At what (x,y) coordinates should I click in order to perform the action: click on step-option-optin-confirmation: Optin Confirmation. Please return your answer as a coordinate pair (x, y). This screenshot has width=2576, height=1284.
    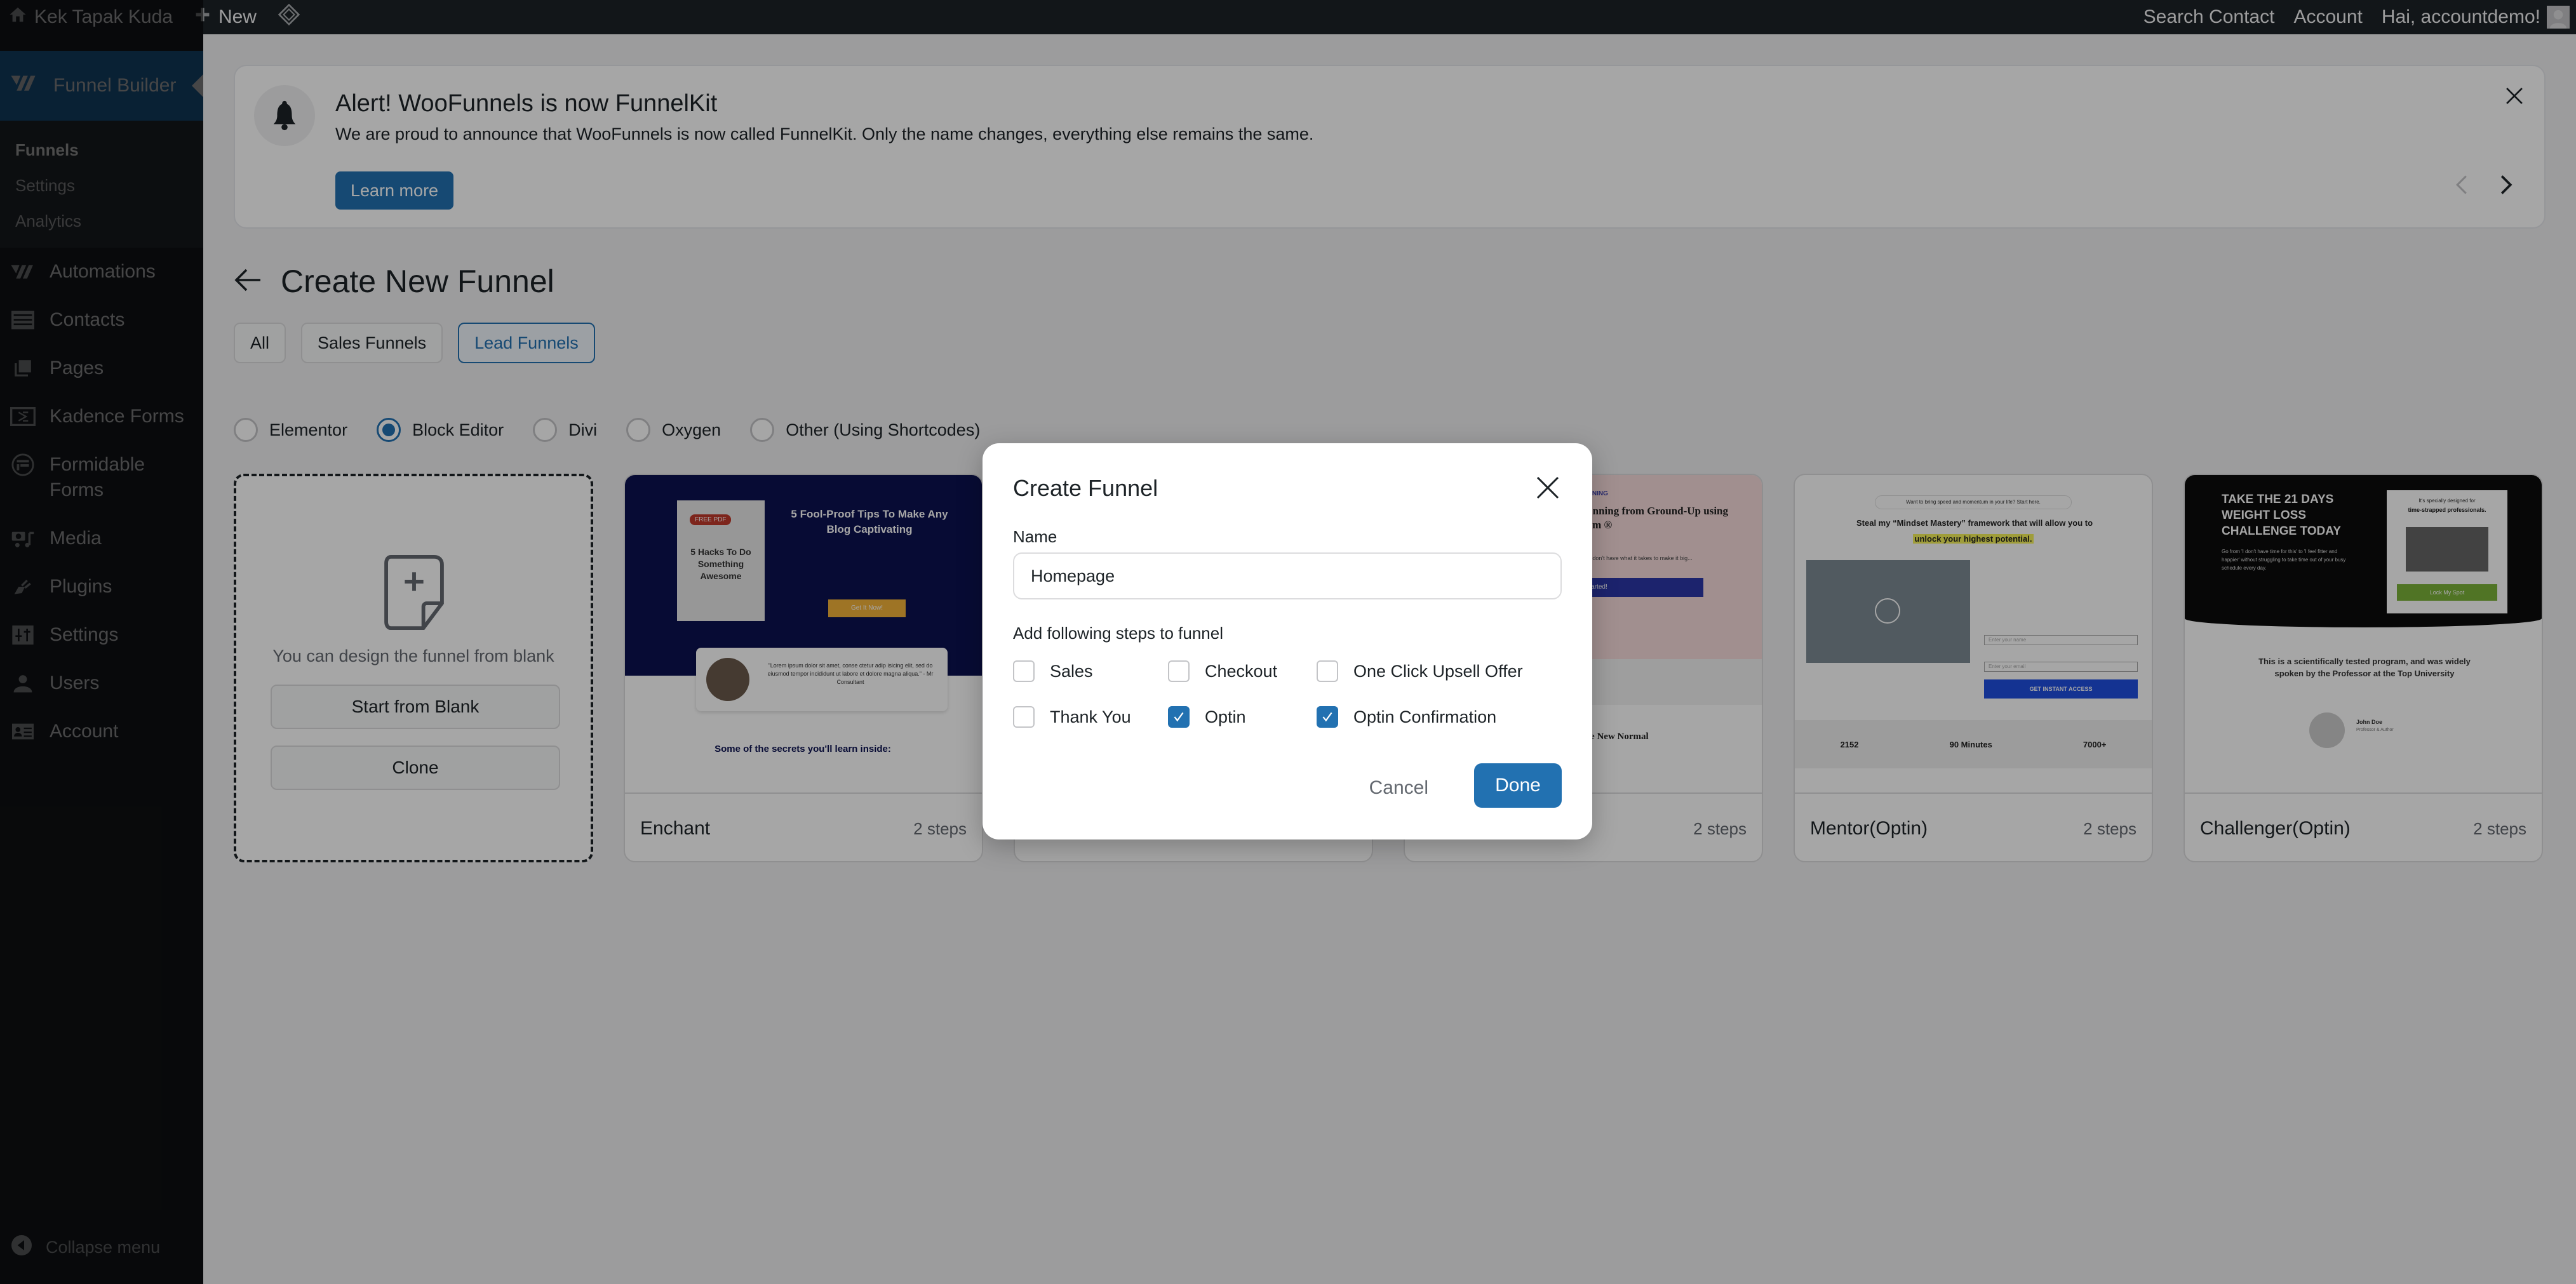
    Looking at the image, I should click on (1437, 717).